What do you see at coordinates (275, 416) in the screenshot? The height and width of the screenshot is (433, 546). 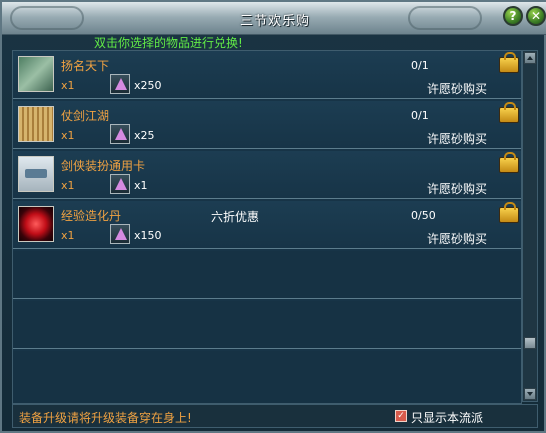 I see `footer-bar: 装备升级请将升级装备穿在身上! ✓ 只显示本流派` at bounding box center [275, 416].